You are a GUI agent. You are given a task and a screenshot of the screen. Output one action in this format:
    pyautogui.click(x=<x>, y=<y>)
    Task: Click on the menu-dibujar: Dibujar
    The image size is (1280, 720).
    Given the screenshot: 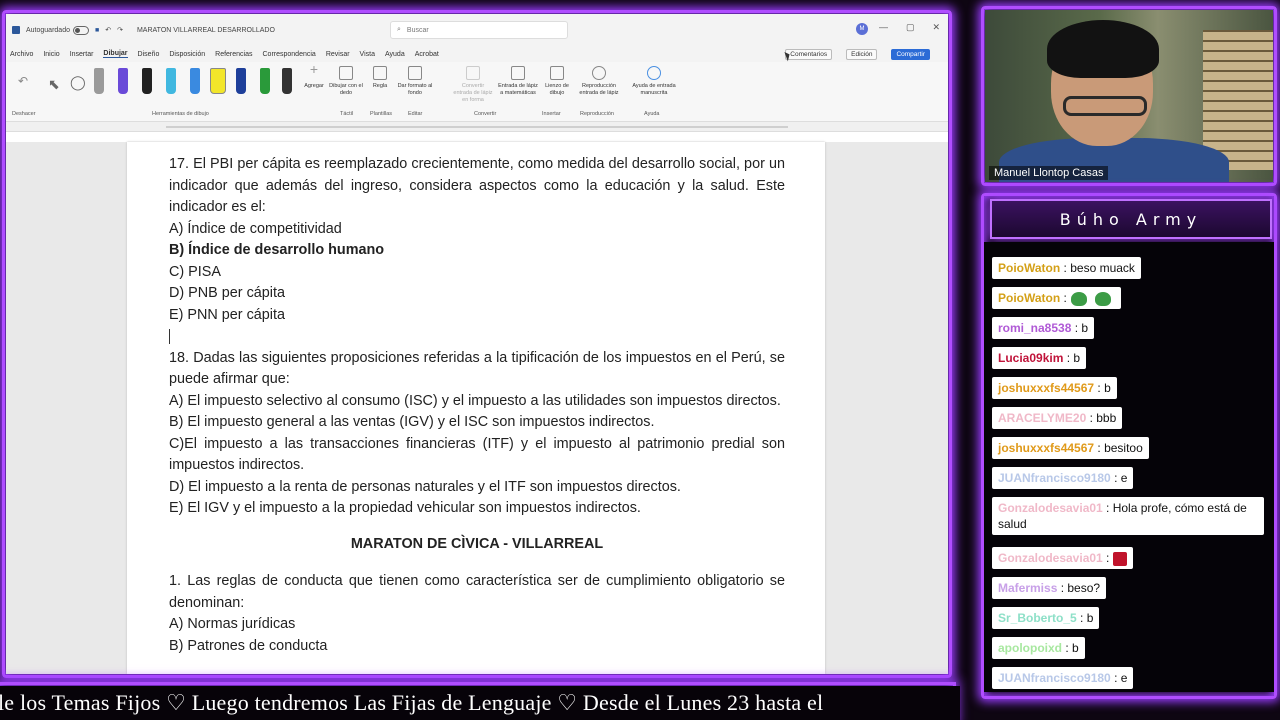 What is the action you would take?
    pyautogui.click(x=115, y=54)
    